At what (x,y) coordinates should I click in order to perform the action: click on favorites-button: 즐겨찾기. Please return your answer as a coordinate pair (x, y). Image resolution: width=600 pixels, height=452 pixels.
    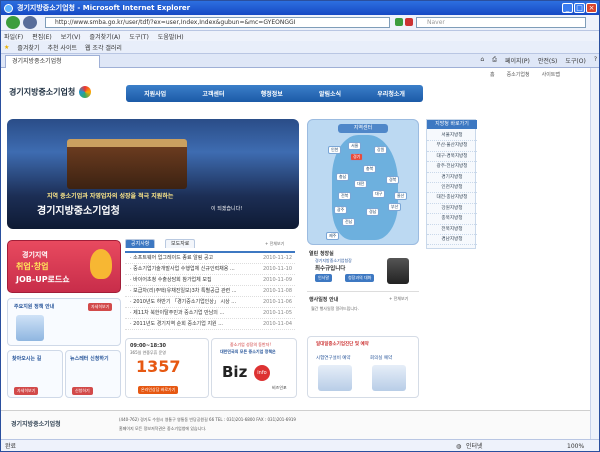
    Looking at the image, I should click on (28, 47).